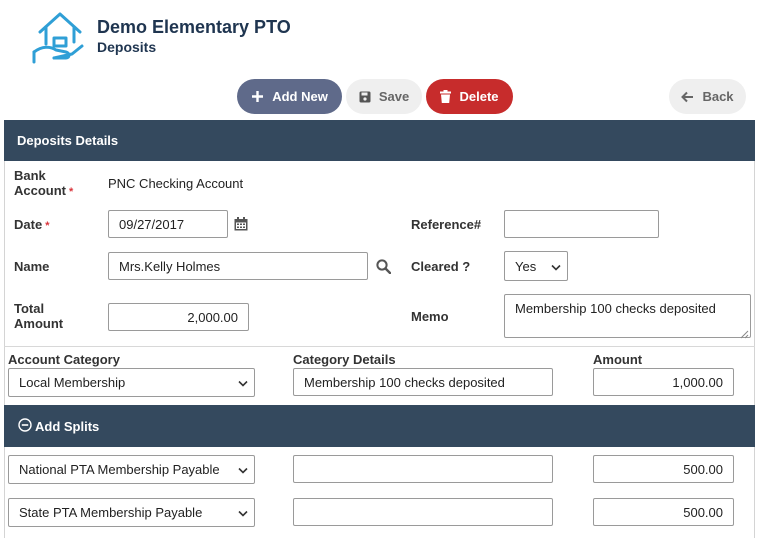  Describe the element at coordinates (176, 183) in the screenshot. I see `bank-account-value: PNC Checking Account` at that location.